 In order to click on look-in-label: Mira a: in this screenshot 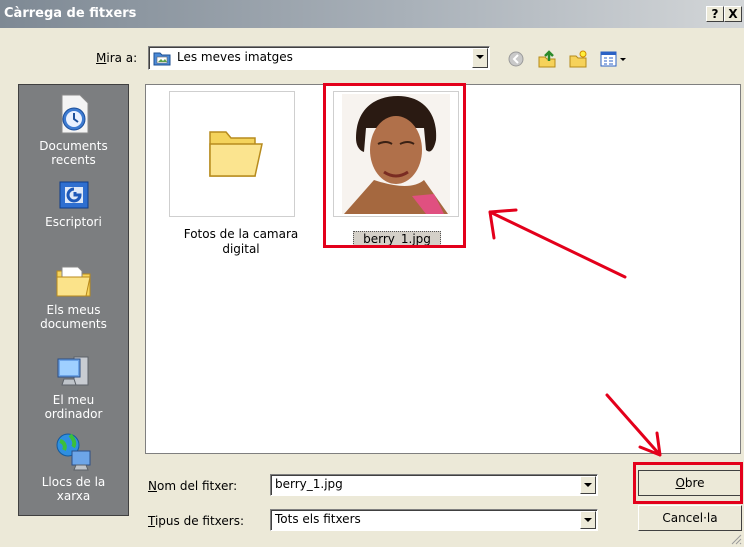, I will do `click(117, 58)`.